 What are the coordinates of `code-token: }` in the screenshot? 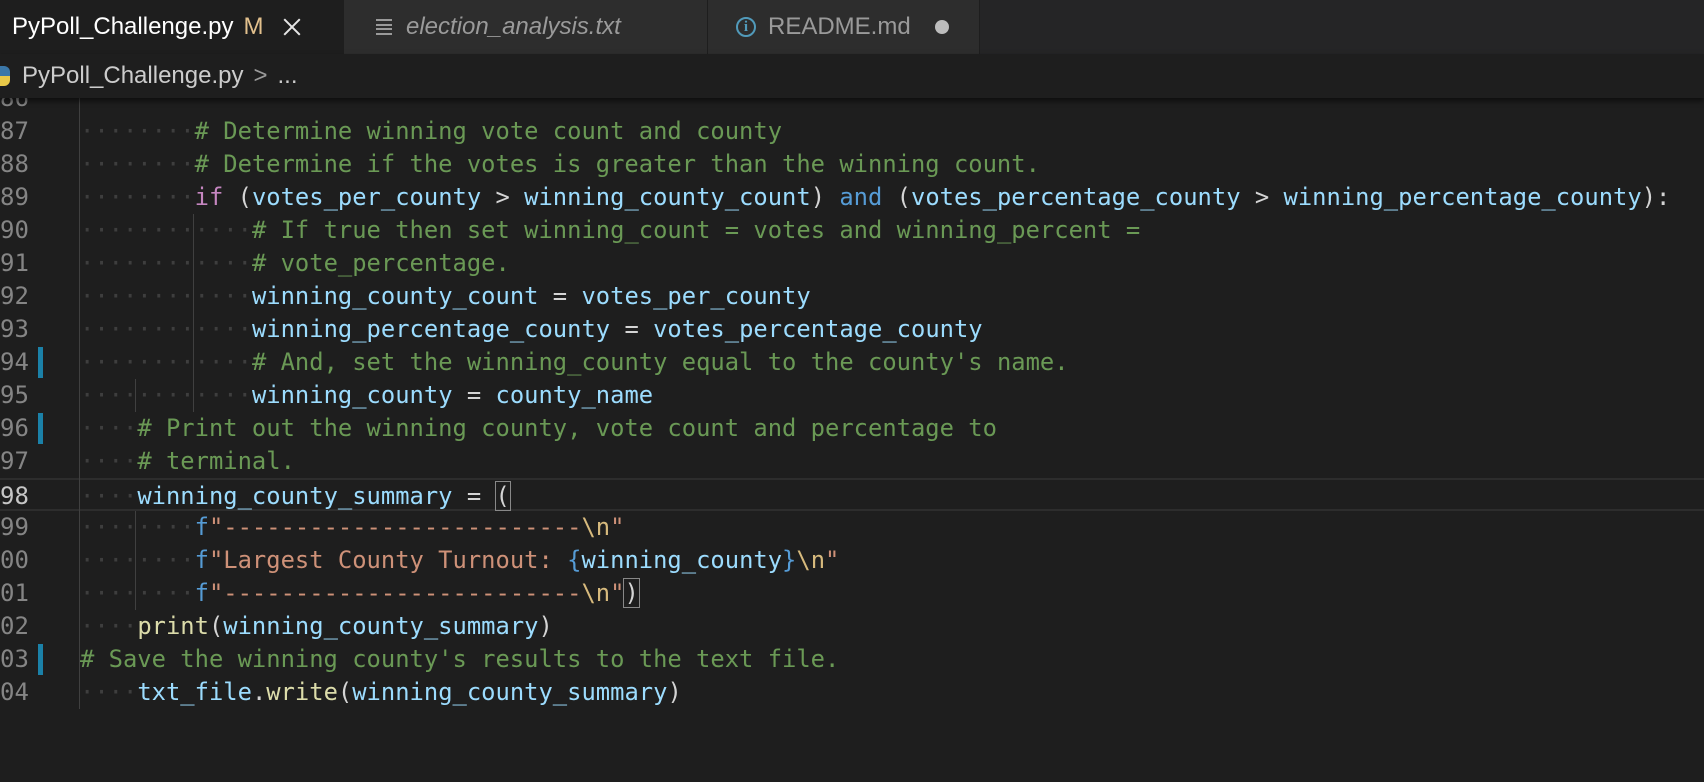 It's located at (789, 560).